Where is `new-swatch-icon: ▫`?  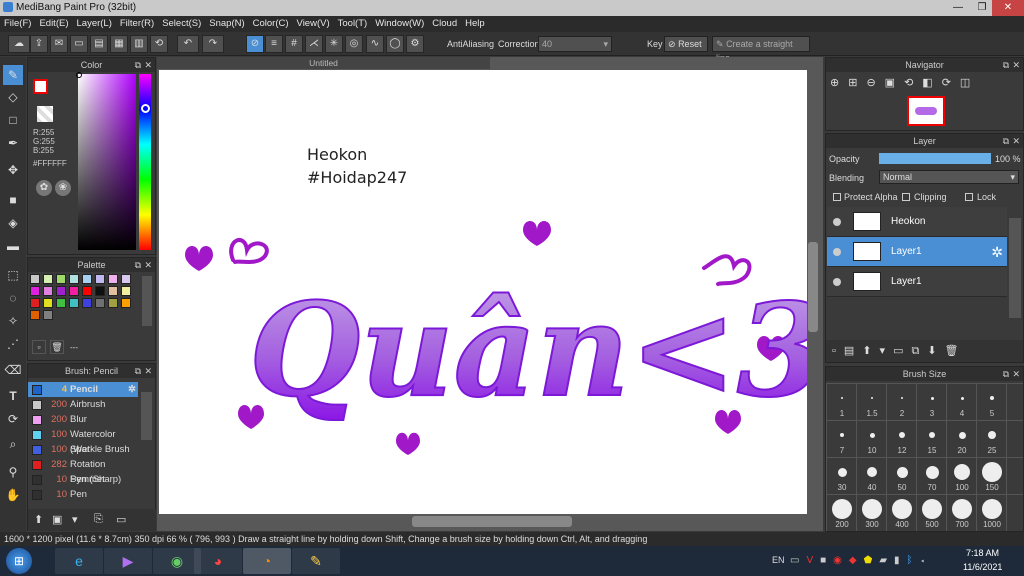
new-swatch-icon: ▫ is located at coordinates (39, 347).